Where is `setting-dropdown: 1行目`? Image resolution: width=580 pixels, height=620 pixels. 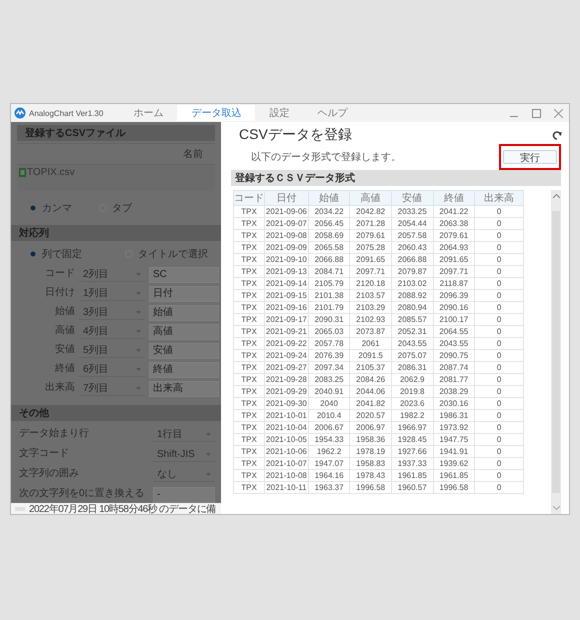 setting-dropdown: 1行目 is located at coordinates (184, 434).